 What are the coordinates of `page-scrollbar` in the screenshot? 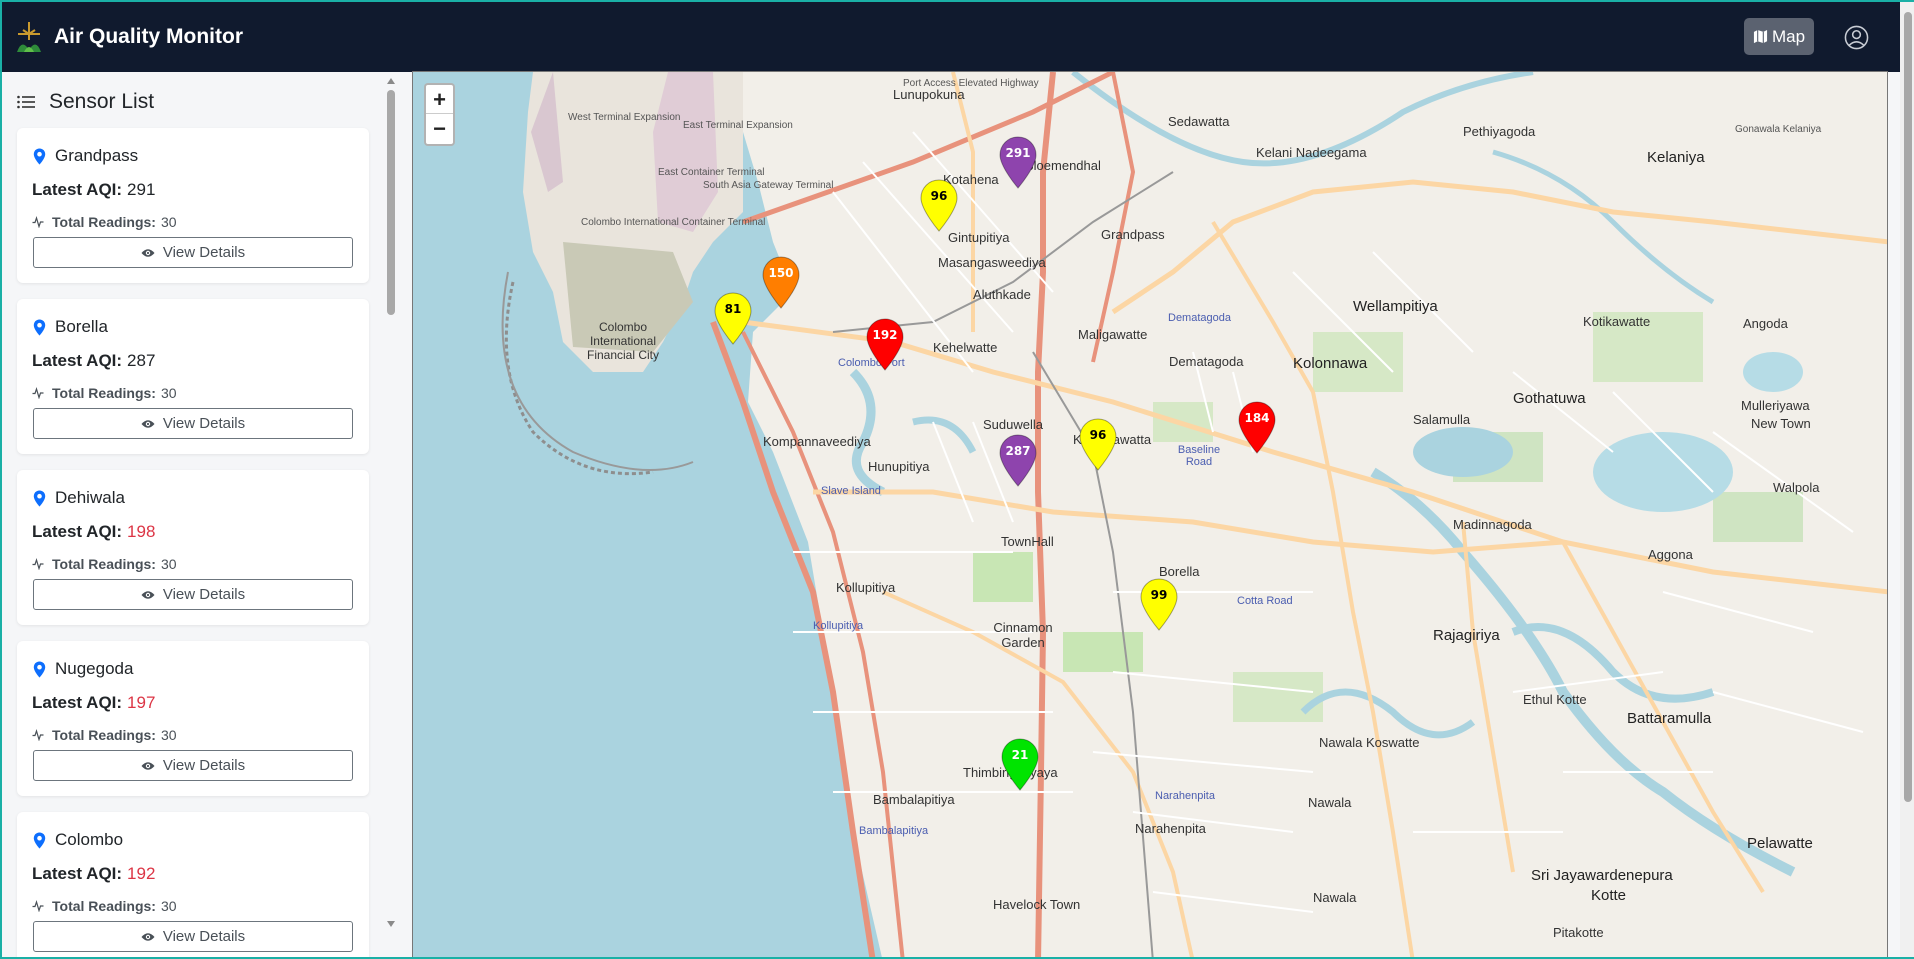 It's located at (1907, 479).